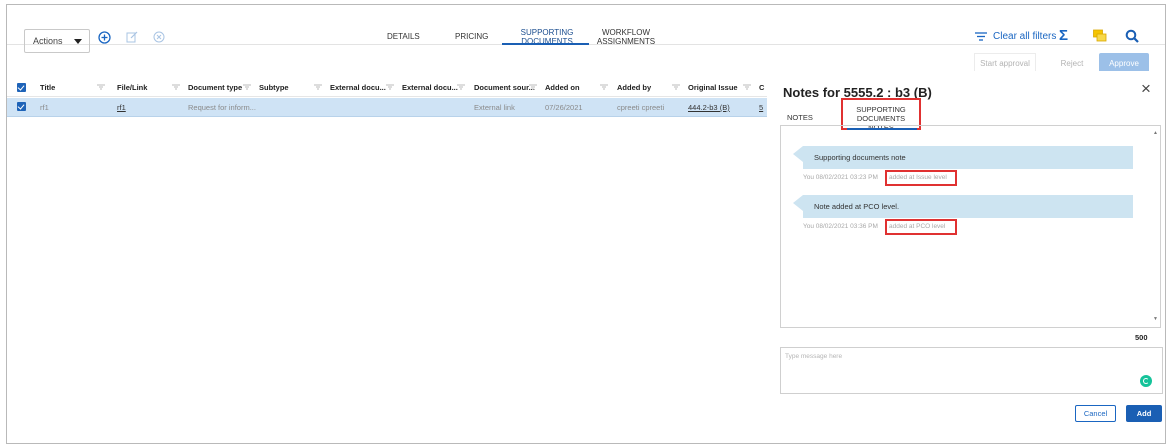  Describe the element at coordinates (132, 37) in the screenshot. I see `edit-icon` at that location.